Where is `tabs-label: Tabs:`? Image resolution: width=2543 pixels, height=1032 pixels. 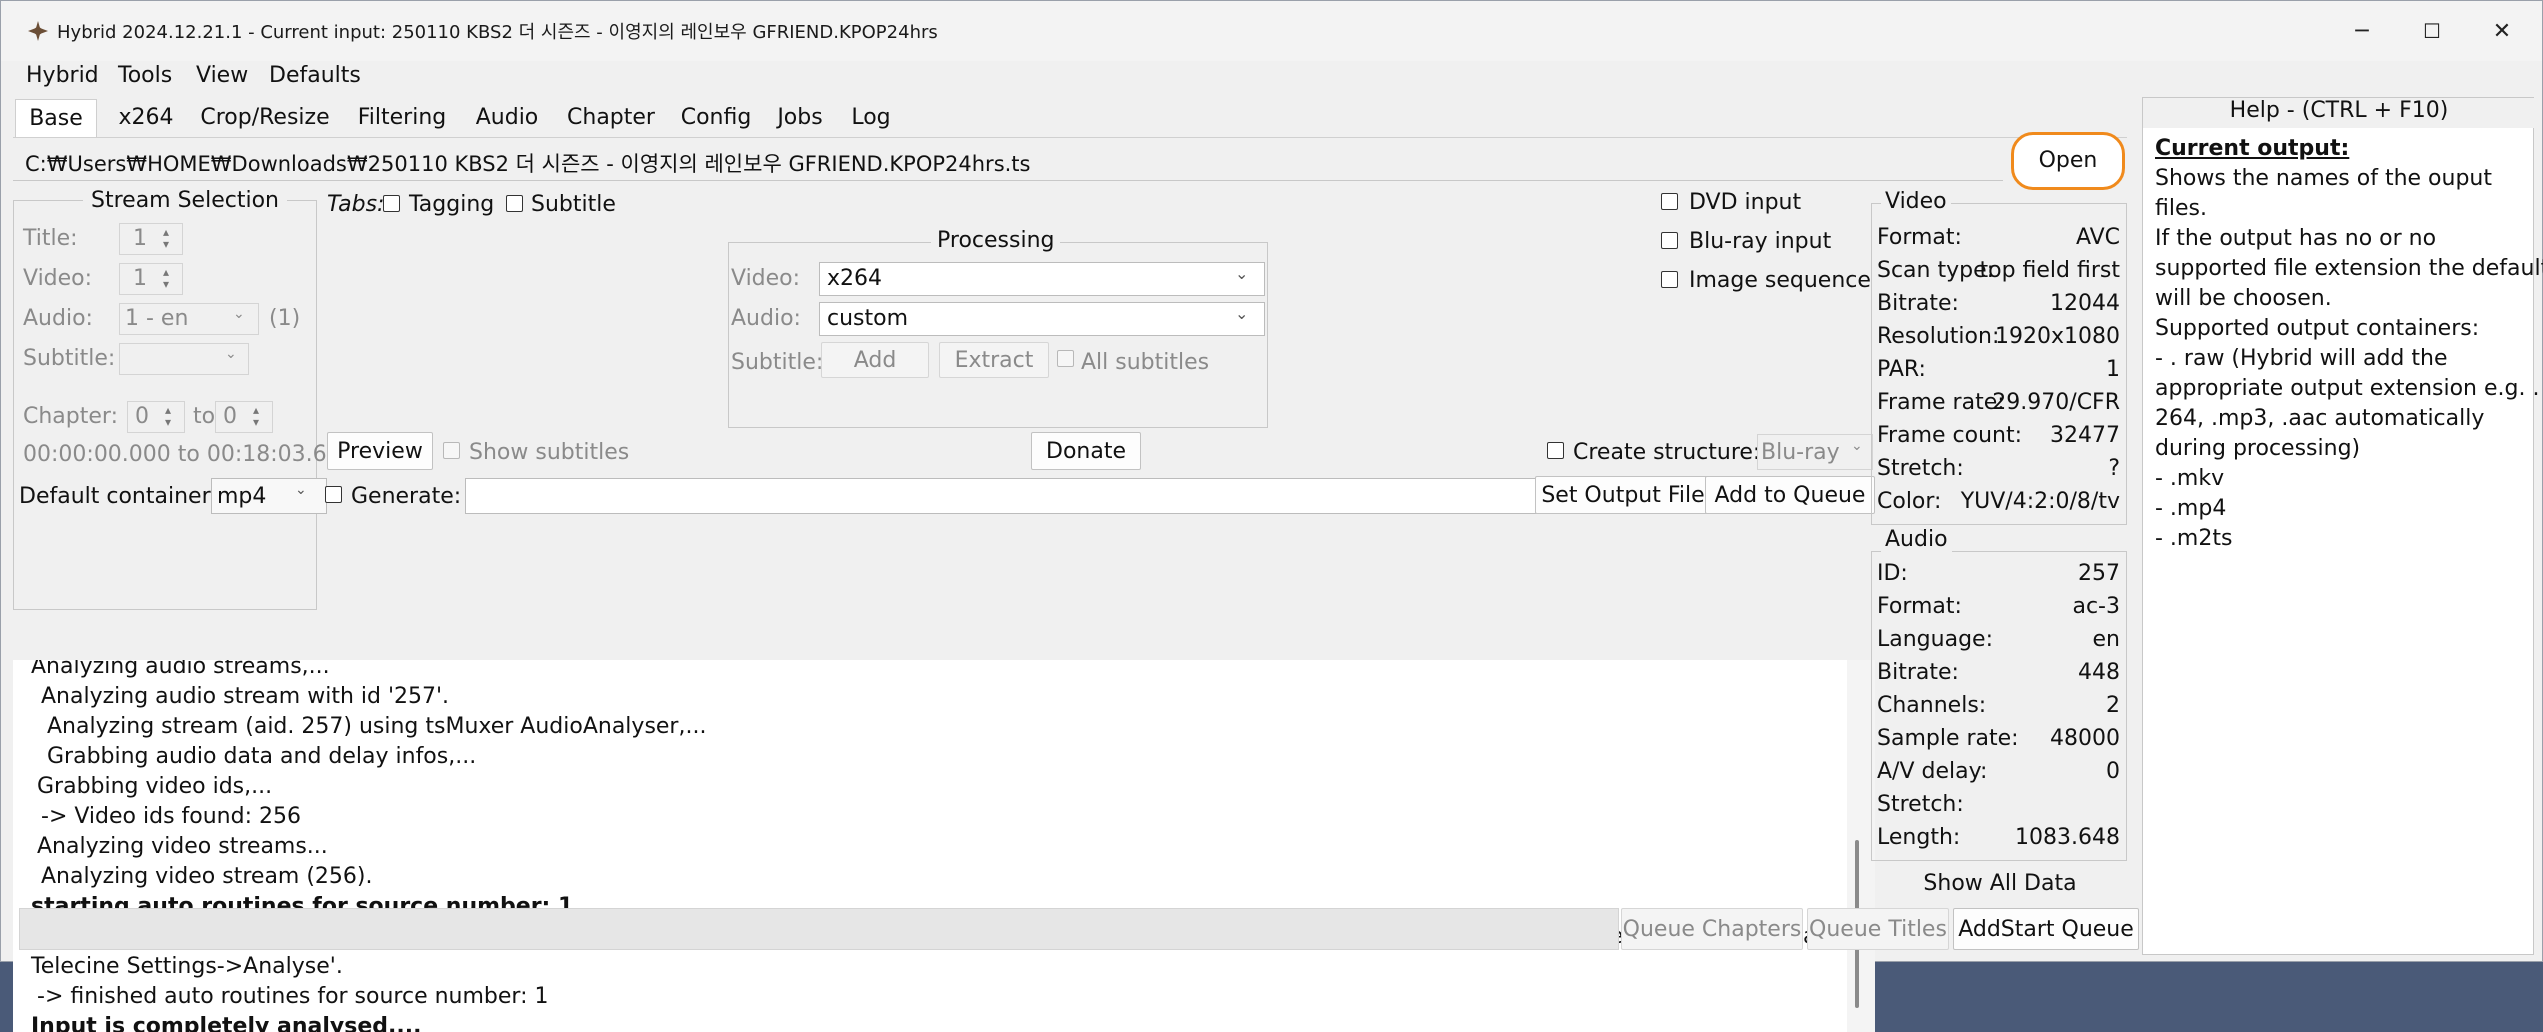 tabs-label: Tabs: is located at coordinates (356, 204).